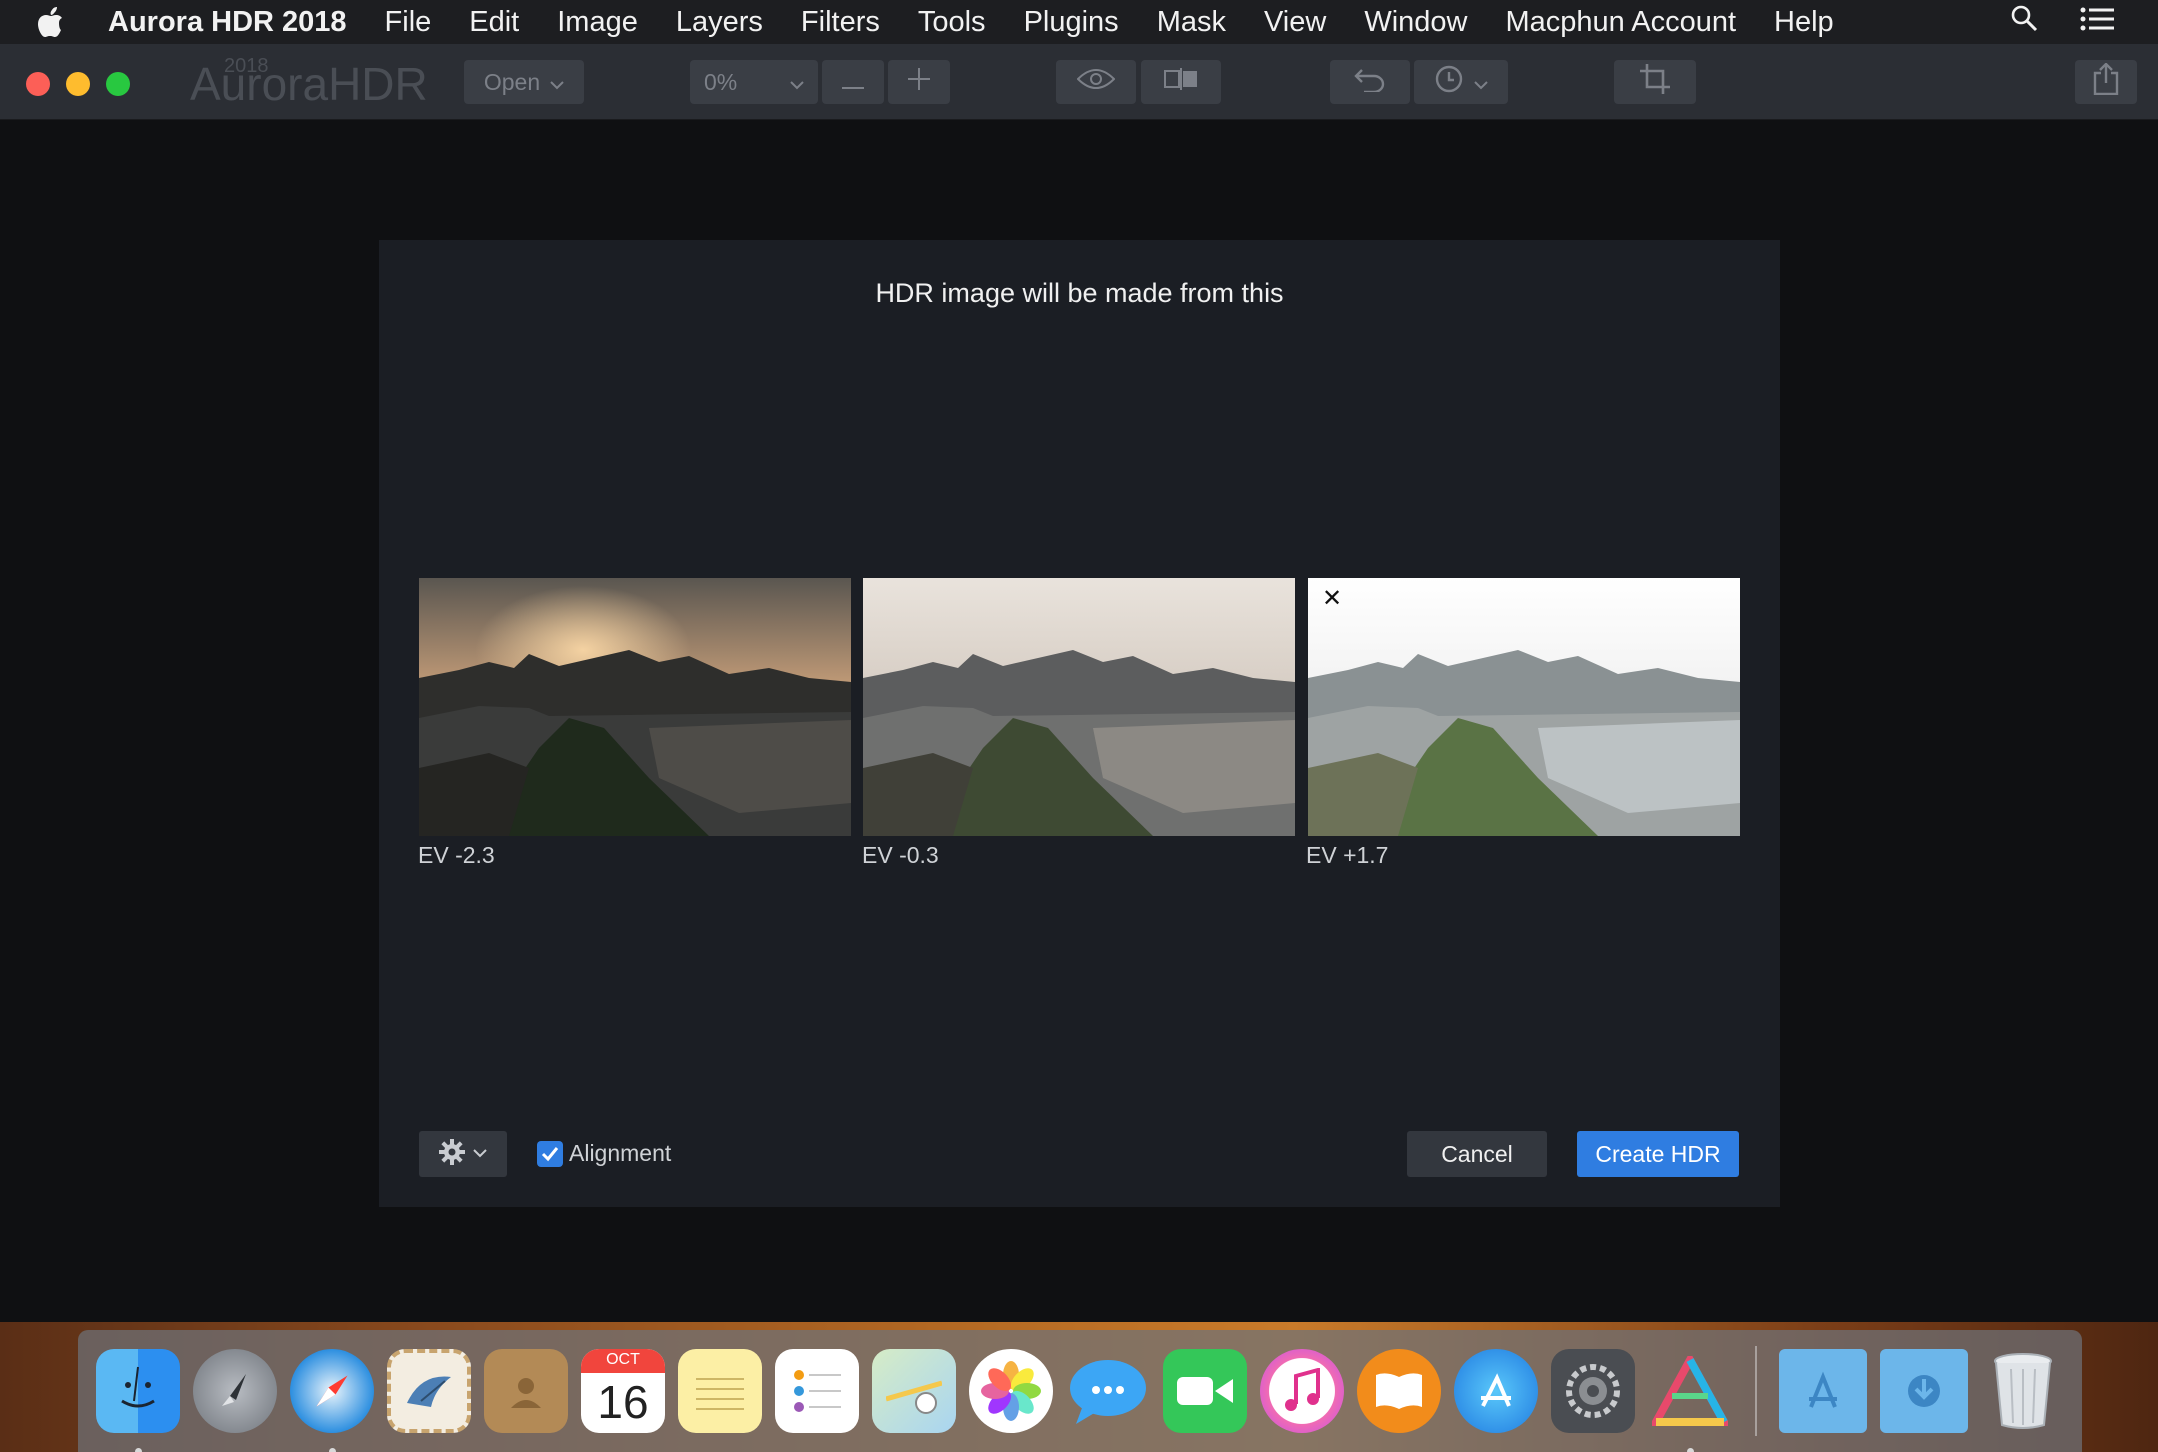 The height and width of the screenshot is (1452, 2158). I want to click on split-view-icon, so click(1181, 82).